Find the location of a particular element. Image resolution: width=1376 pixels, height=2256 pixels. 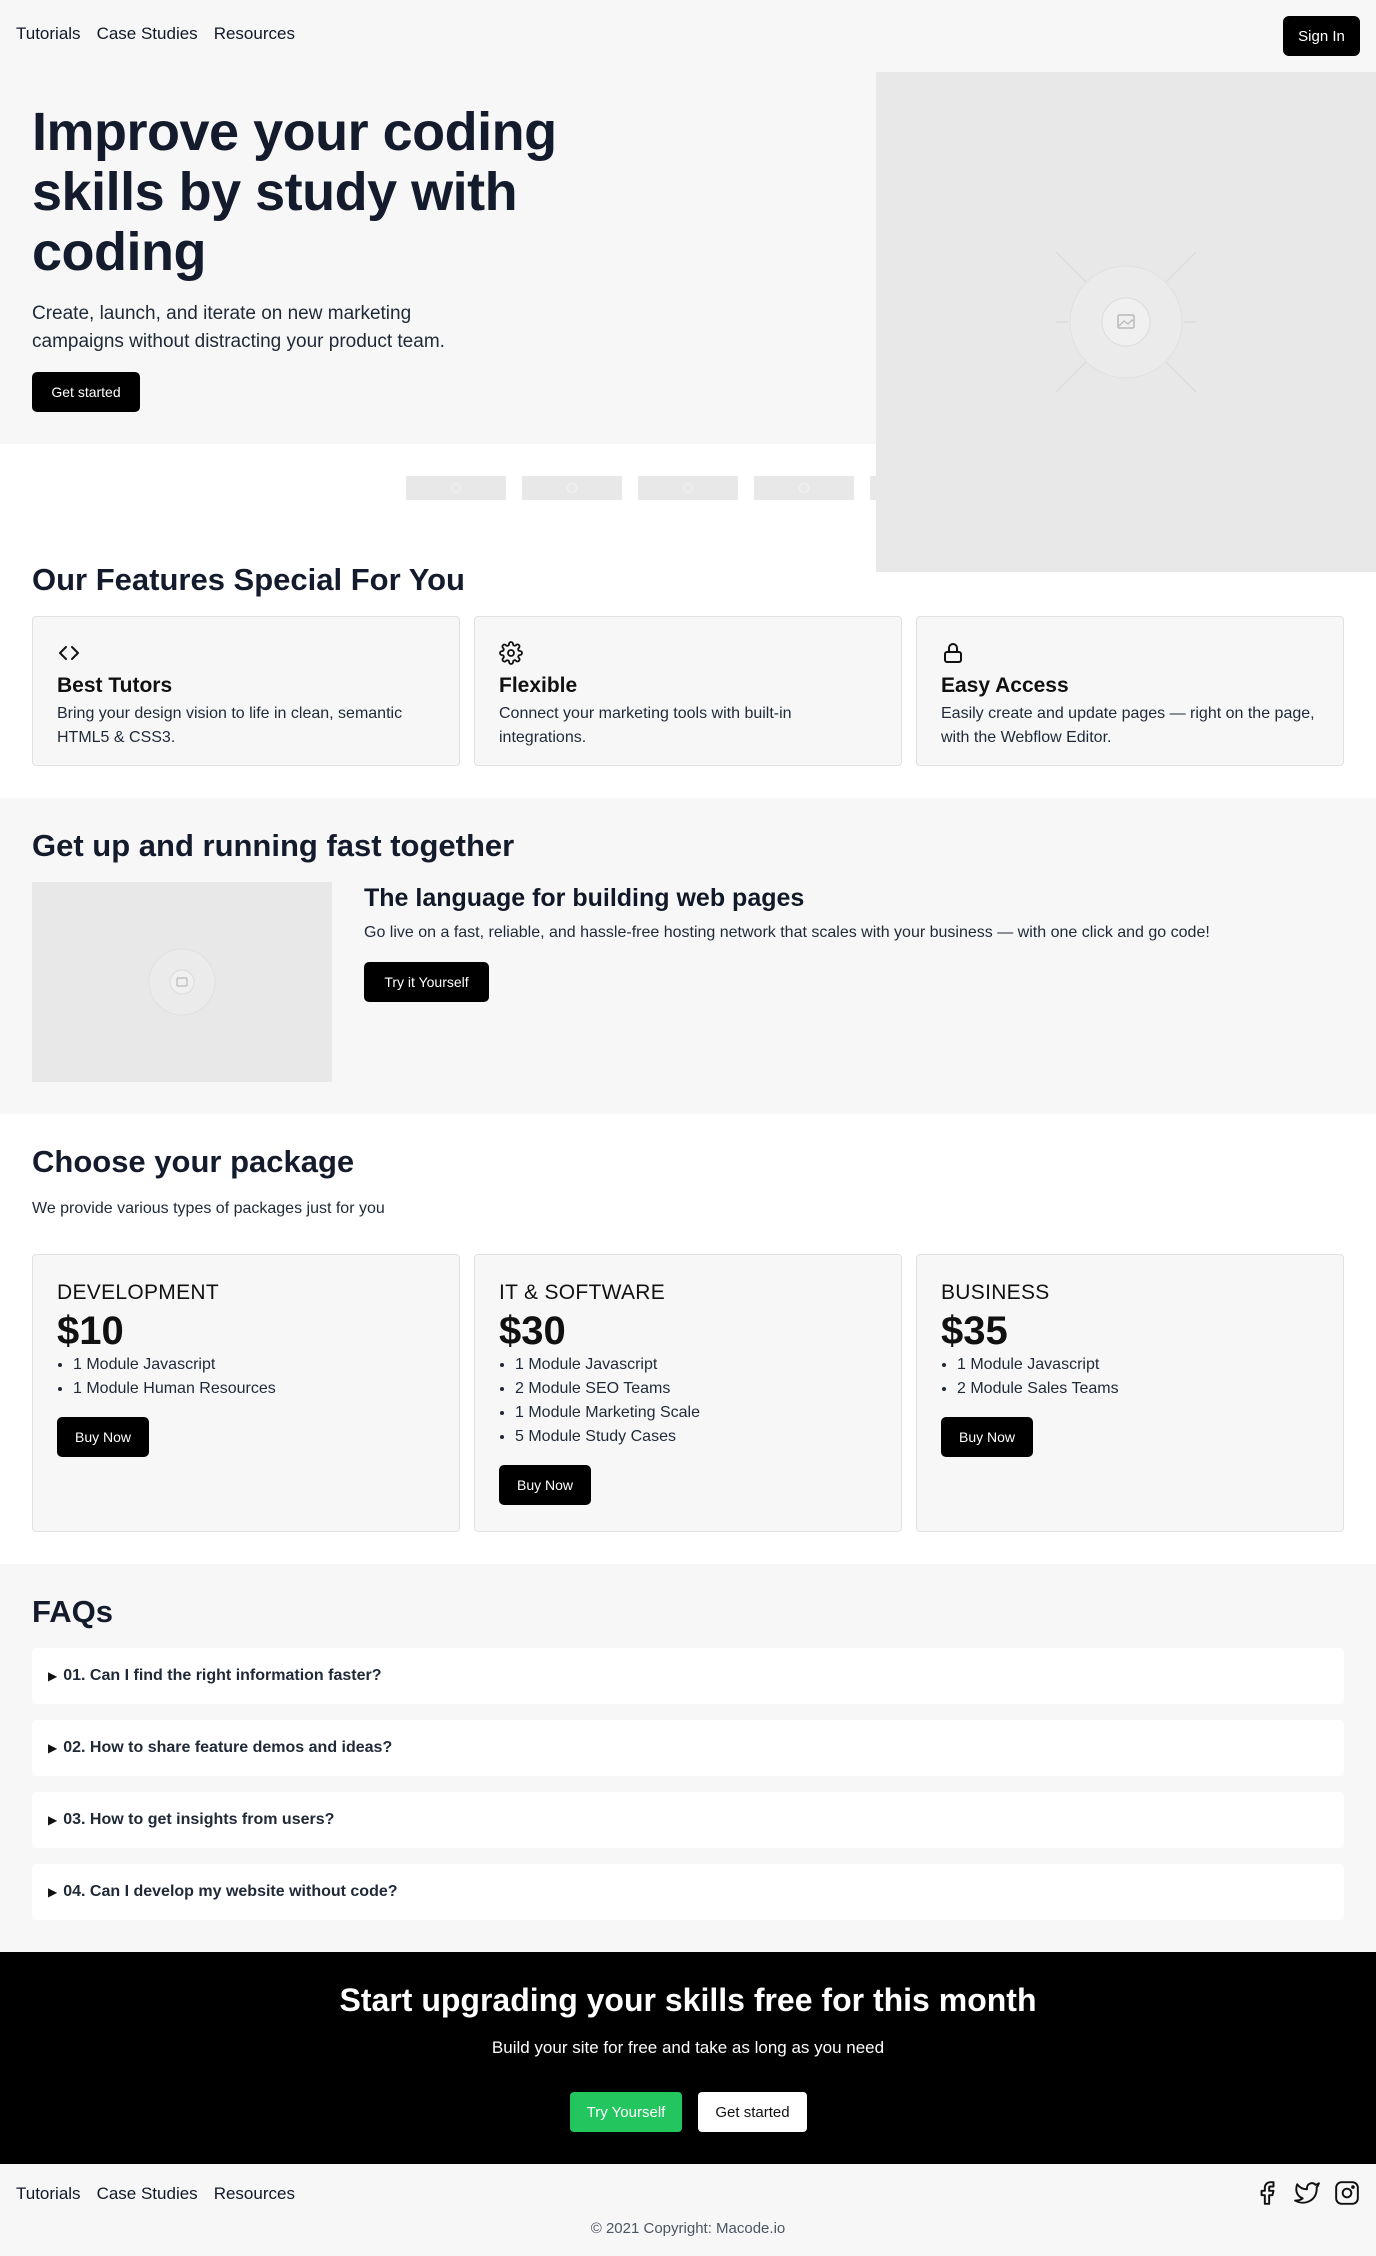

package-name: IT & SOFTWARE is located at coordinates (582, 1292).